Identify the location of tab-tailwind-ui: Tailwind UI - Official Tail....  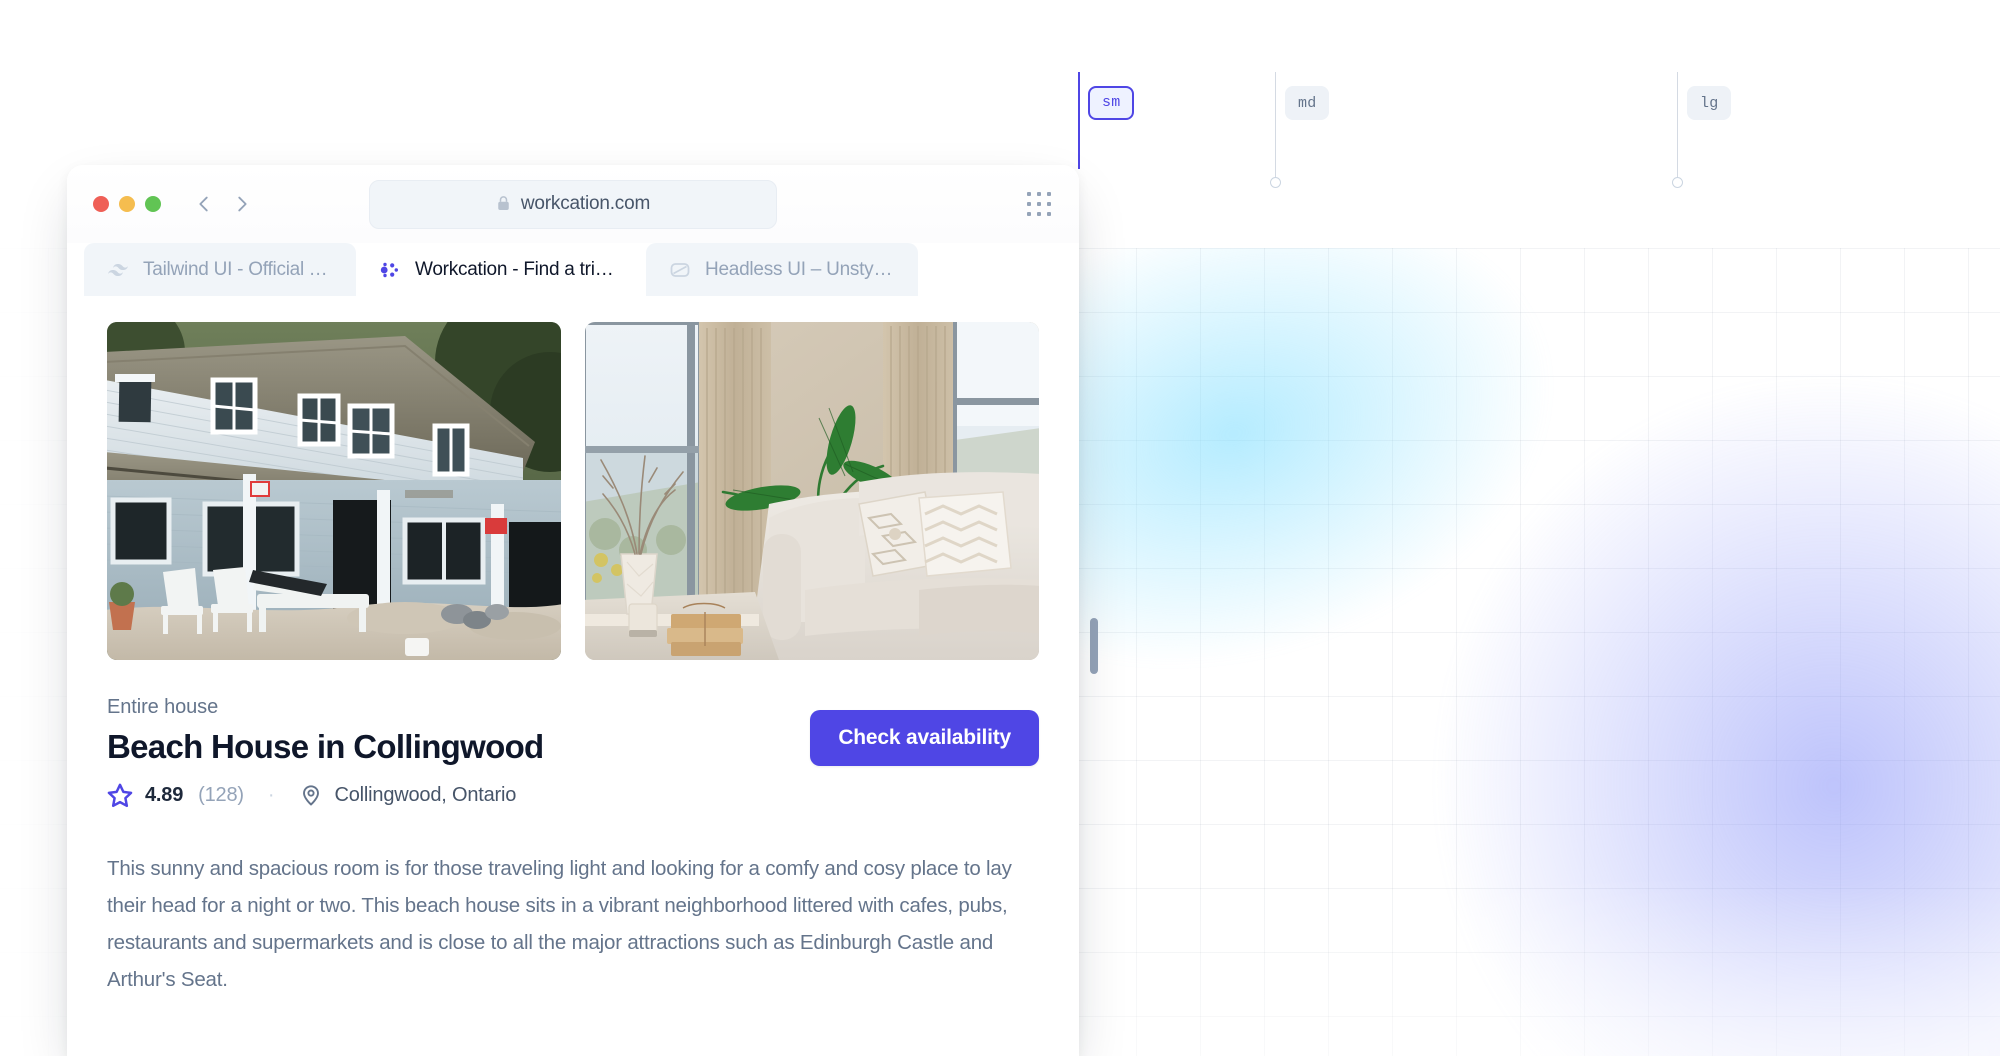
(220, 269).